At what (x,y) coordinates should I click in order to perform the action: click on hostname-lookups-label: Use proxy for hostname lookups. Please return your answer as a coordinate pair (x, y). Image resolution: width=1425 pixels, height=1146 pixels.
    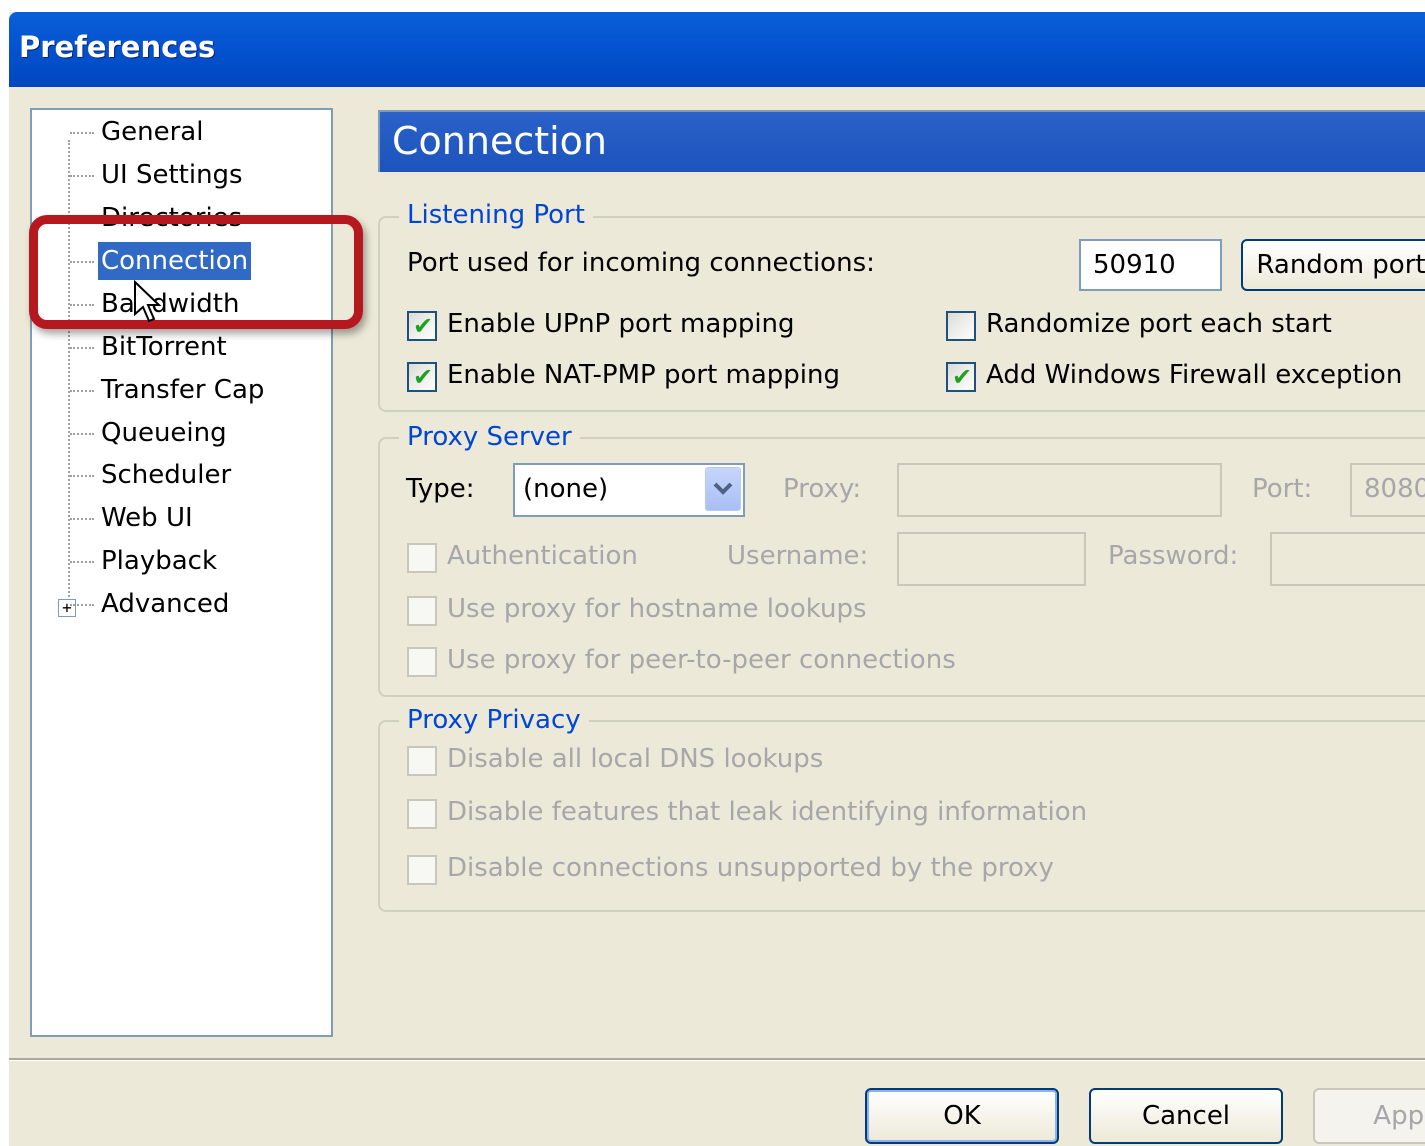
    Looking at the image, I should click on (657, 609).